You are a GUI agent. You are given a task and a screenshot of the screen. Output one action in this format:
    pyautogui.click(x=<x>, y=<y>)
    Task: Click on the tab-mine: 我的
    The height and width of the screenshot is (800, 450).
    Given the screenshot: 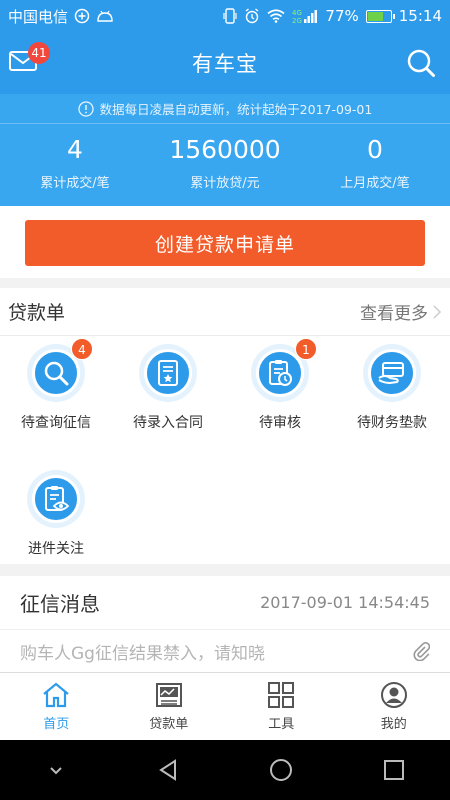 What is the action you would take?
    pyautogui.click(x=394, y=706)
    